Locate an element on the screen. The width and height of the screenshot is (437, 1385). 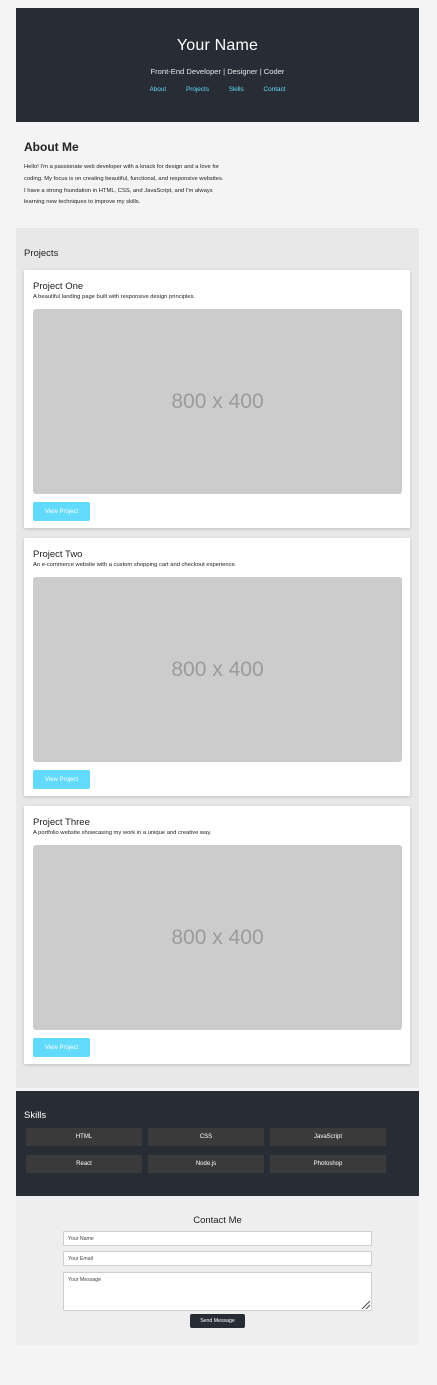
tagline: Front-End Developer | Designer | Coder is located at coordinates (217, 71).